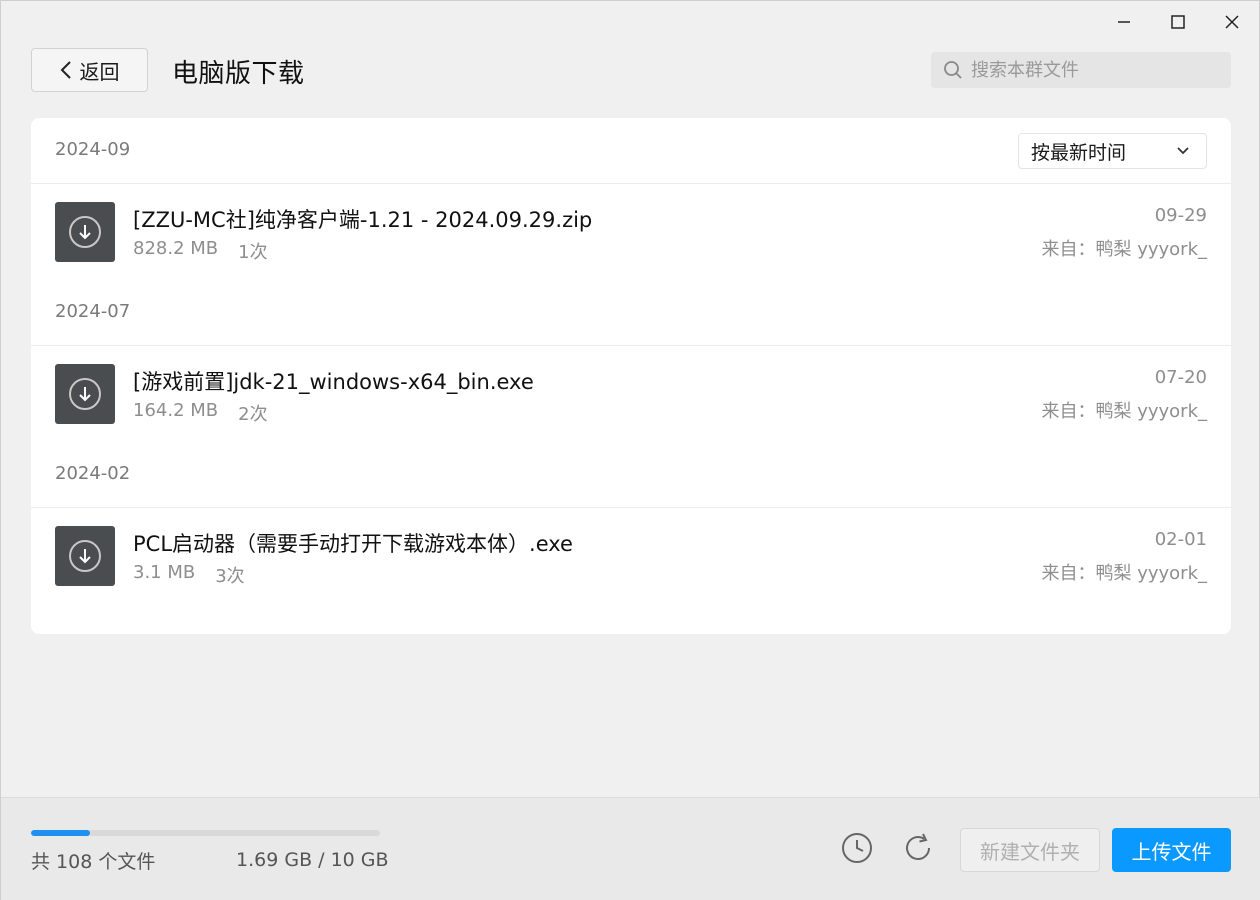 This screenshot has width=1260, height=900. I want to click on minimize-icon, so click(1124, 22).